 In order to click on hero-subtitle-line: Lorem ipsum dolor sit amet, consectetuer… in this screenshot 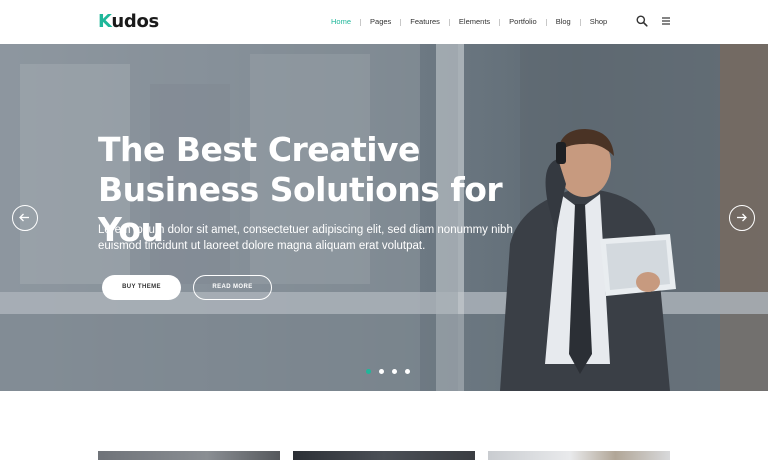, I will do `click(305, 230)`.